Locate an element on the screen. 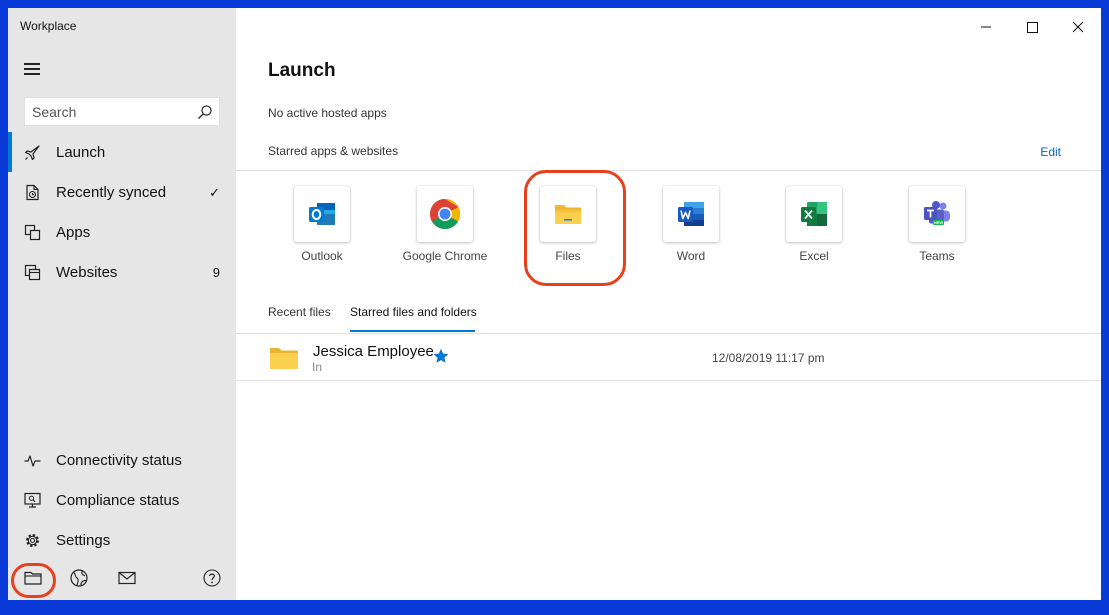 The width and height of the screenshot is (1109, 615). app-tile-teams: NEW Teams is located at coordinates (937, 228).